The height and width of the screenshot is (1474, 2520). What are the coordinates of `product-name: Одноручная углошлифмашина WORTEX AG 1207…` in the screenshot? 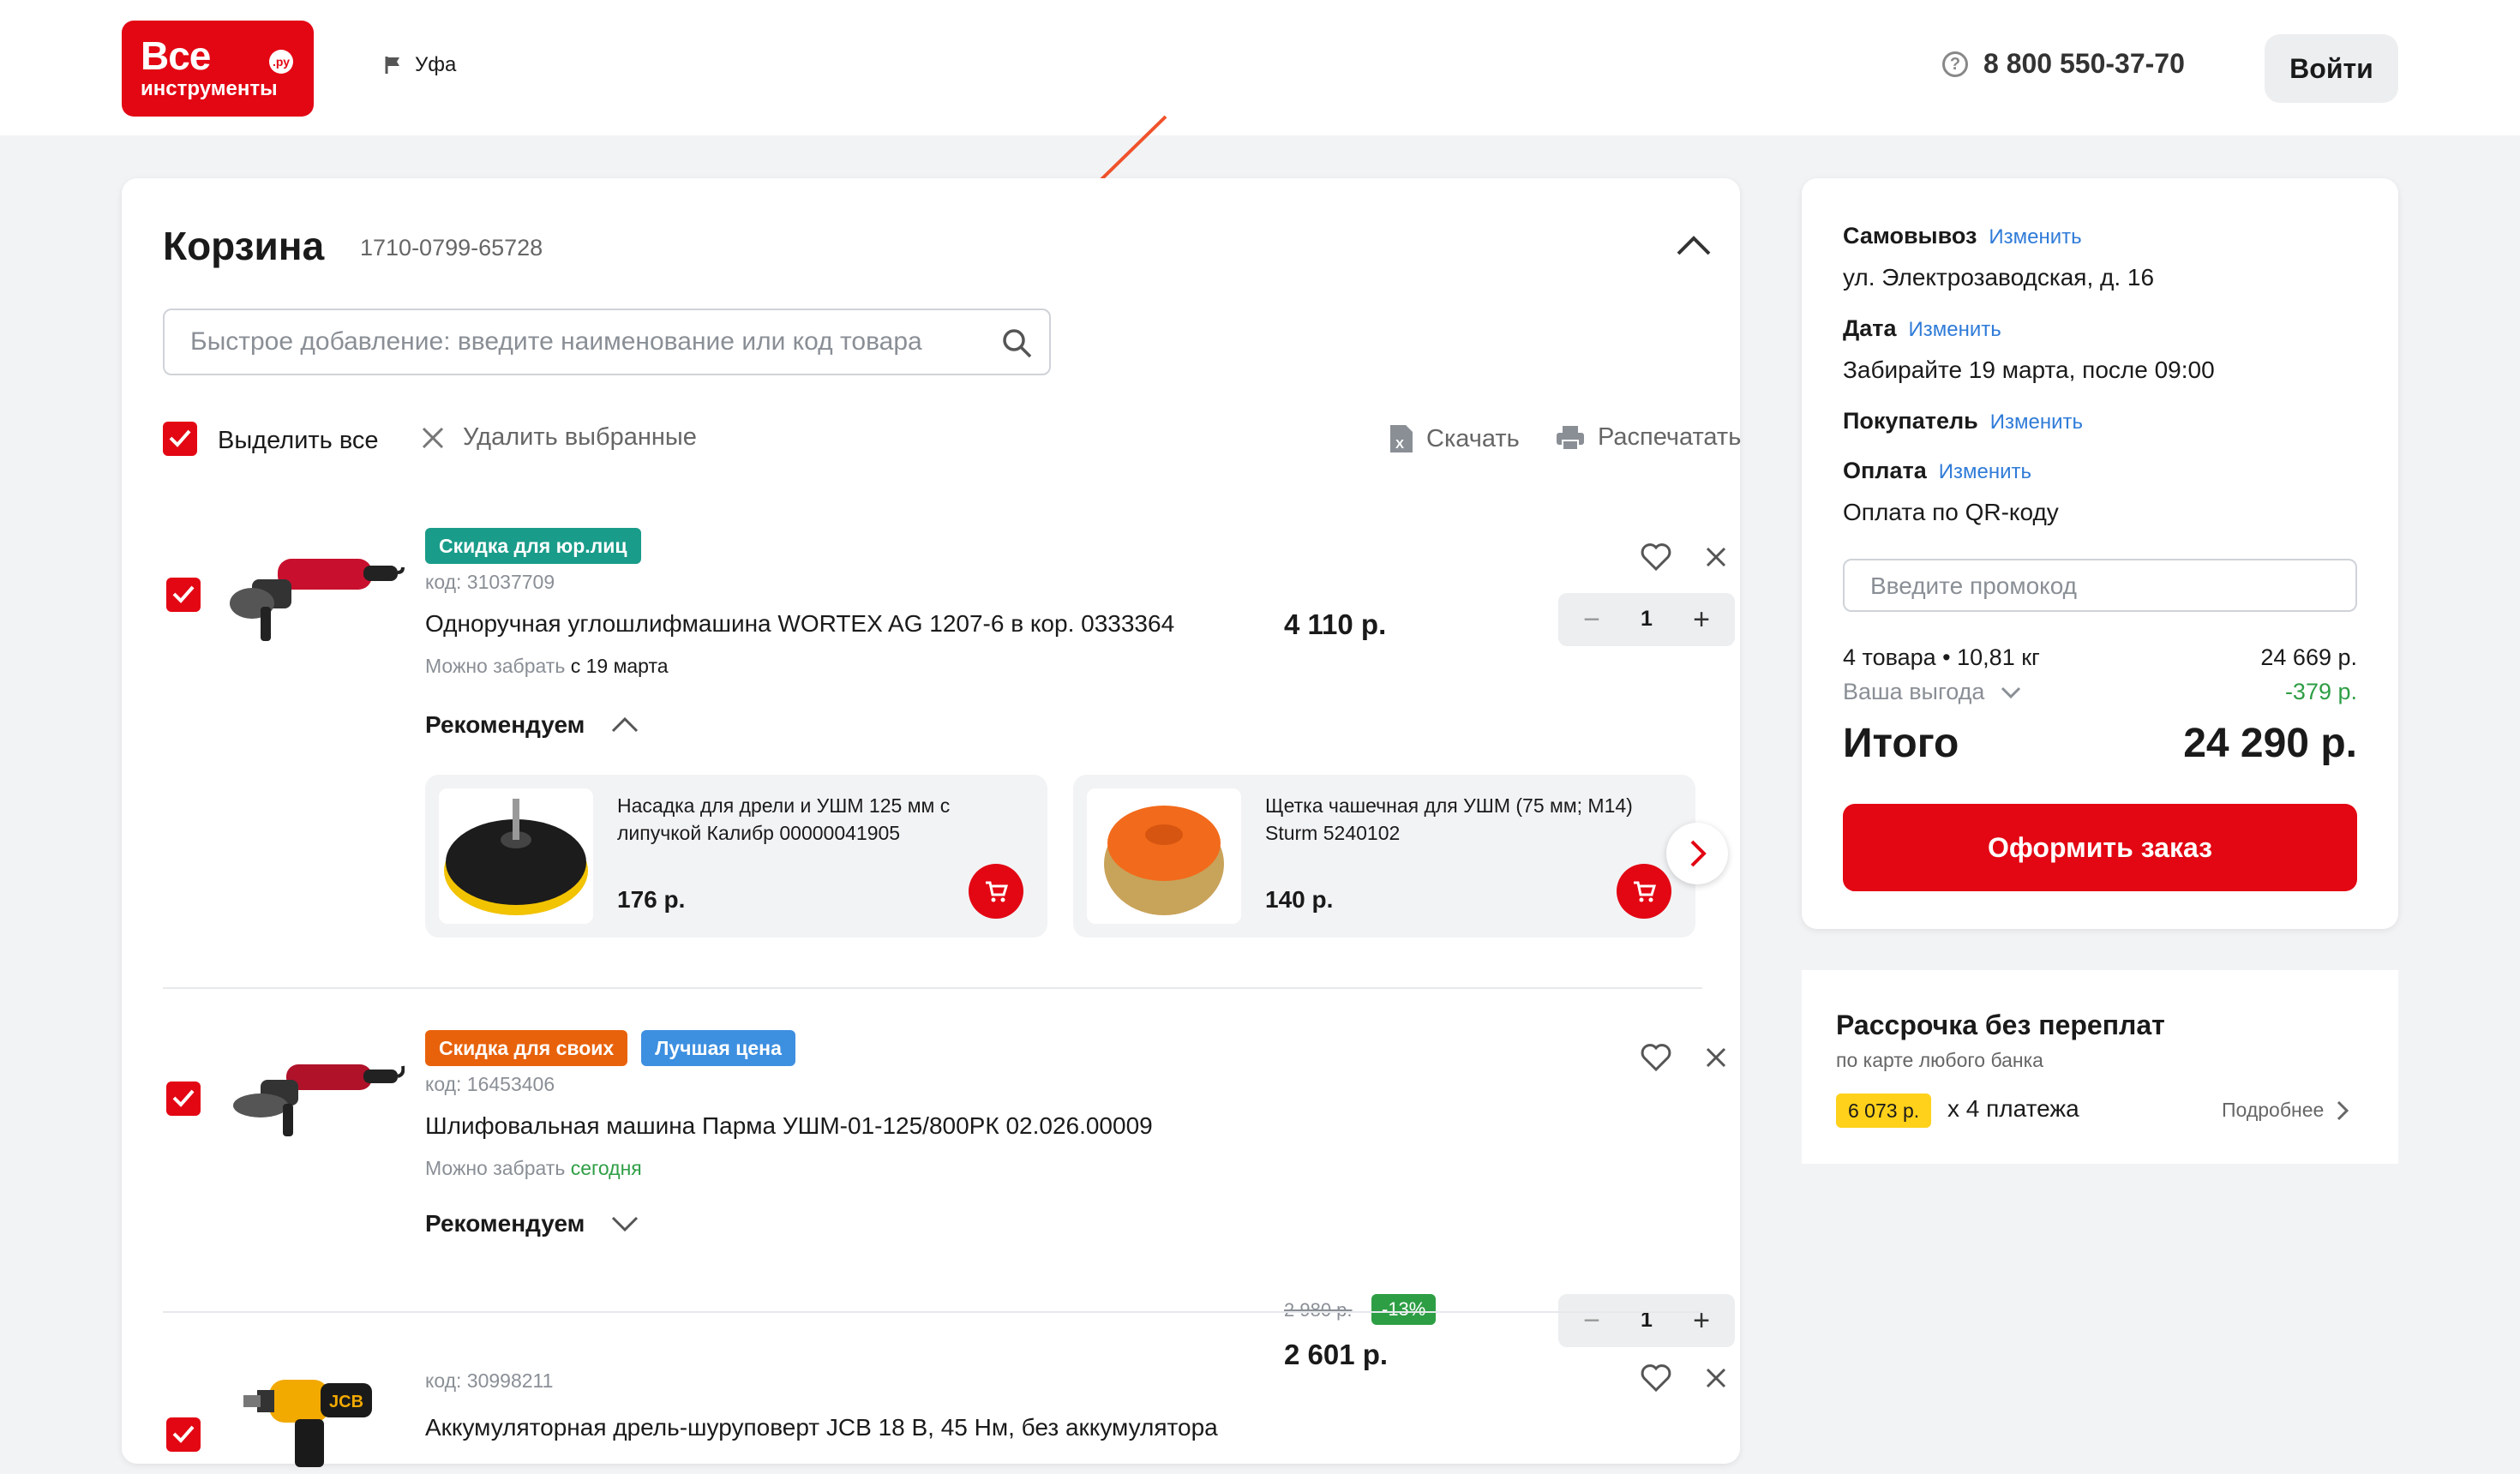 It's located at (799, 624).